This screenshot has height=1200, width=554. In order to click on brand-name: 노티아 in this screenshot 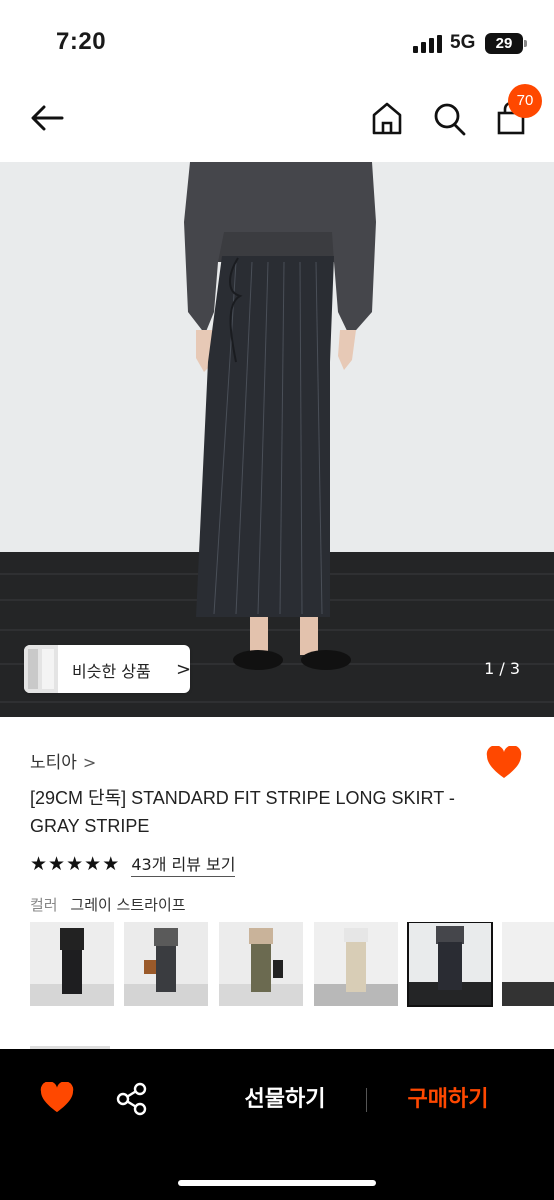, I will do `click(53, 763)`.